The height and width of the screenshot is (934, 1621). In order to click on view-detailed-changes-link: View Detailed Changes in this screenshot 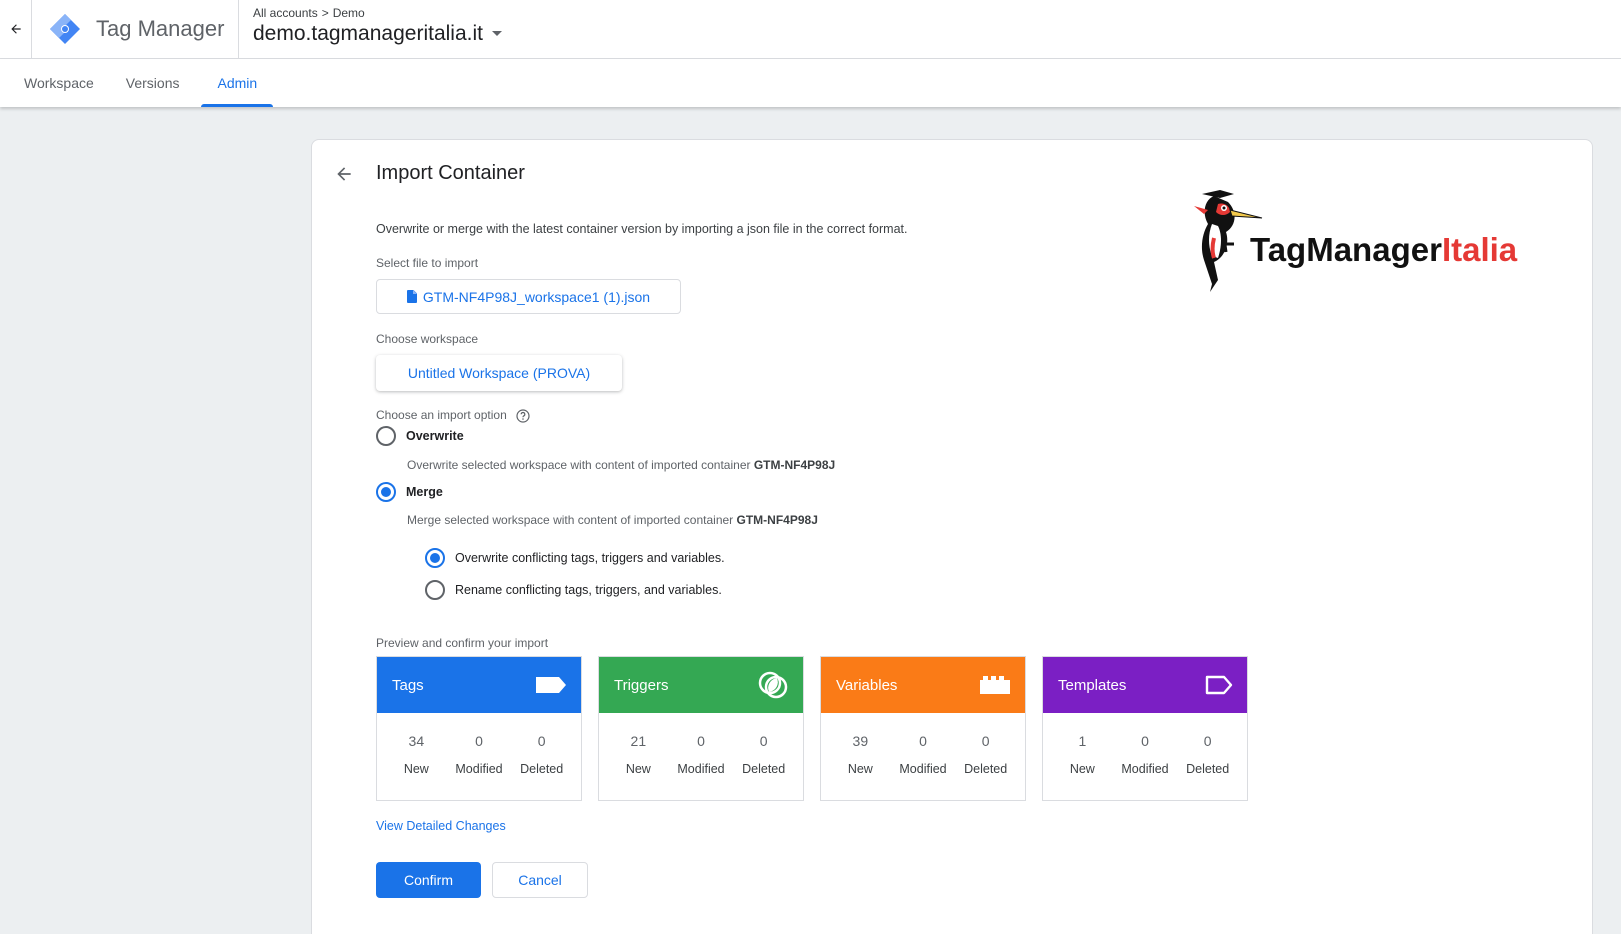, I will do `click(441, 826)`.